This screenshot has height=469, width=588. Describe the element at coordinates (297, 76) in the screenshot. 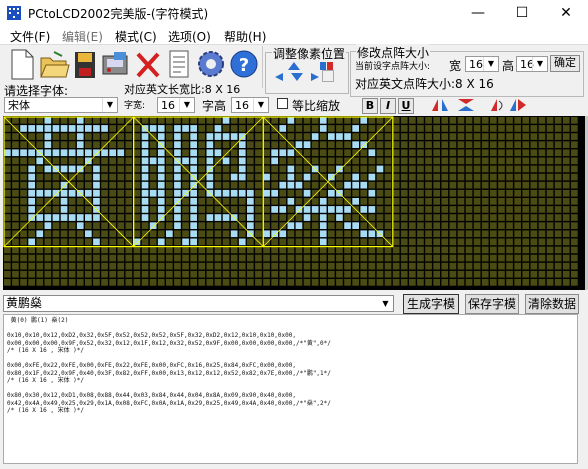

I see `shift-down-icon` at that location.